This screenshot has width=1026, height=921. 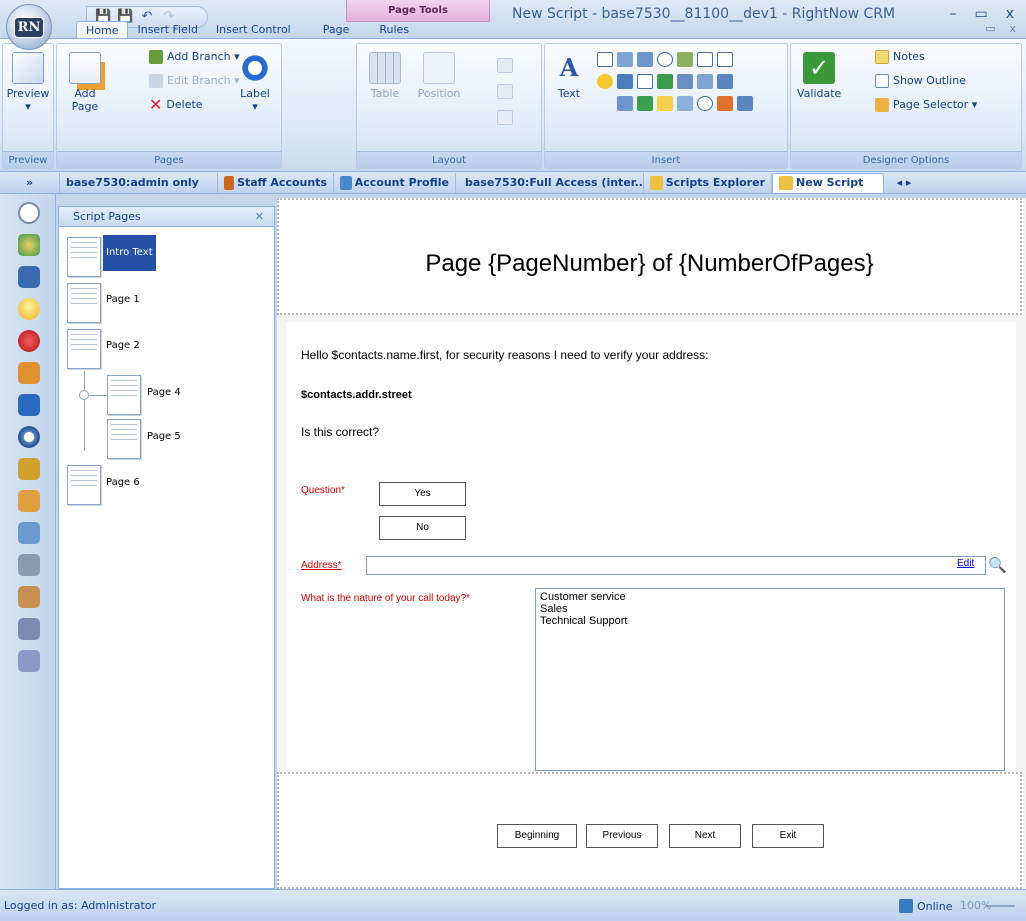 What do you see at coordinates (685, 103) in the screenshot?
I see `progress-control-icon` at bounding box center [685, 103].